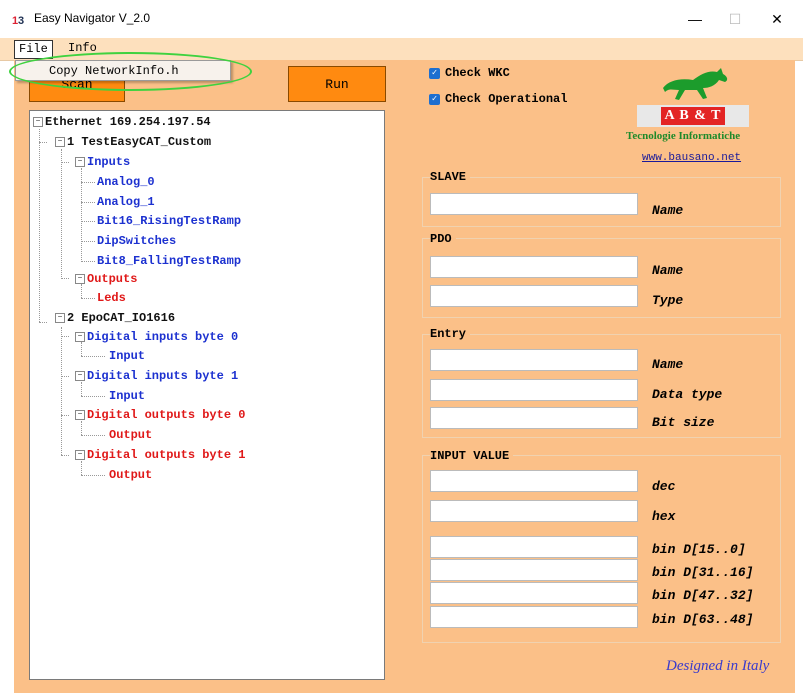 This screenshot has width=803, height=693. What do you see at coordinates (450, 334) in the screenshot?
I see `entry-group-title: Entry` at bounding box center [450, 334].